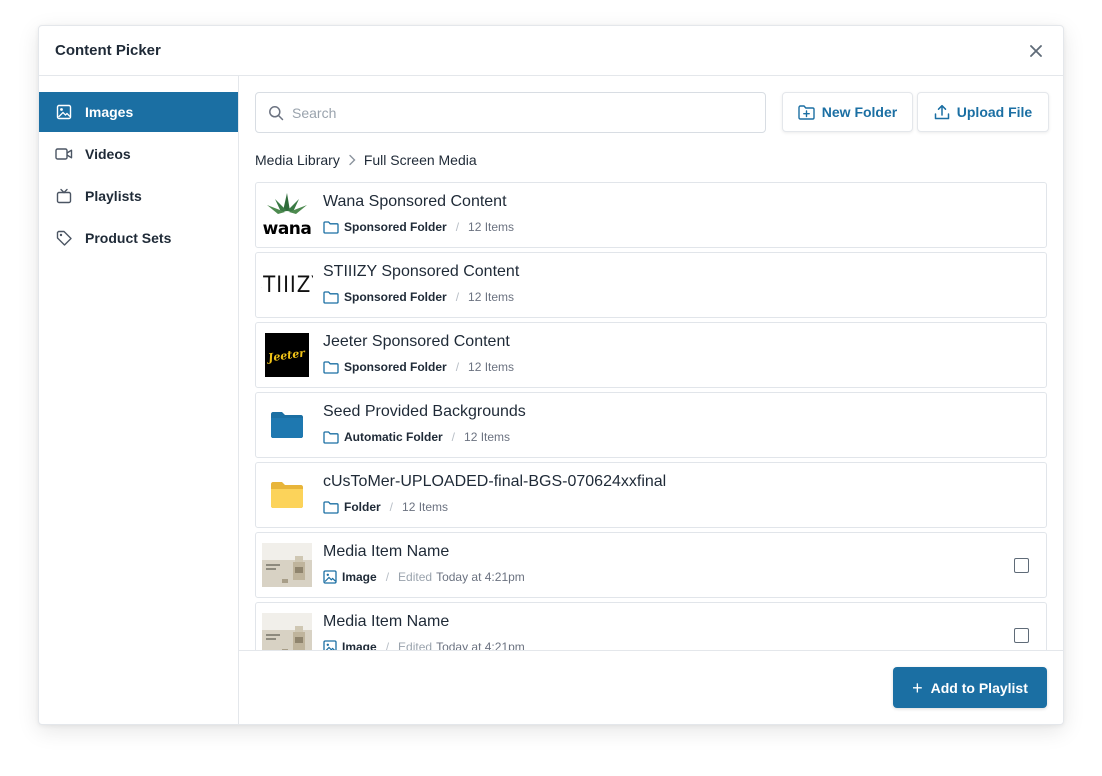  I want to click on breadcrumb-item-current: Full Screen Media, so click(420, 160).